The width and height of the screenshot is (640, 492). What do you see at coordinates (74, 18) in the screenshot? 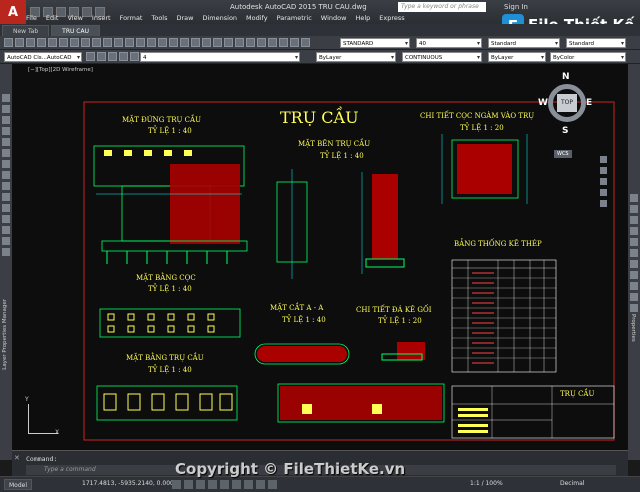
I see `menu-view: View` at bounding box center [74, 18].